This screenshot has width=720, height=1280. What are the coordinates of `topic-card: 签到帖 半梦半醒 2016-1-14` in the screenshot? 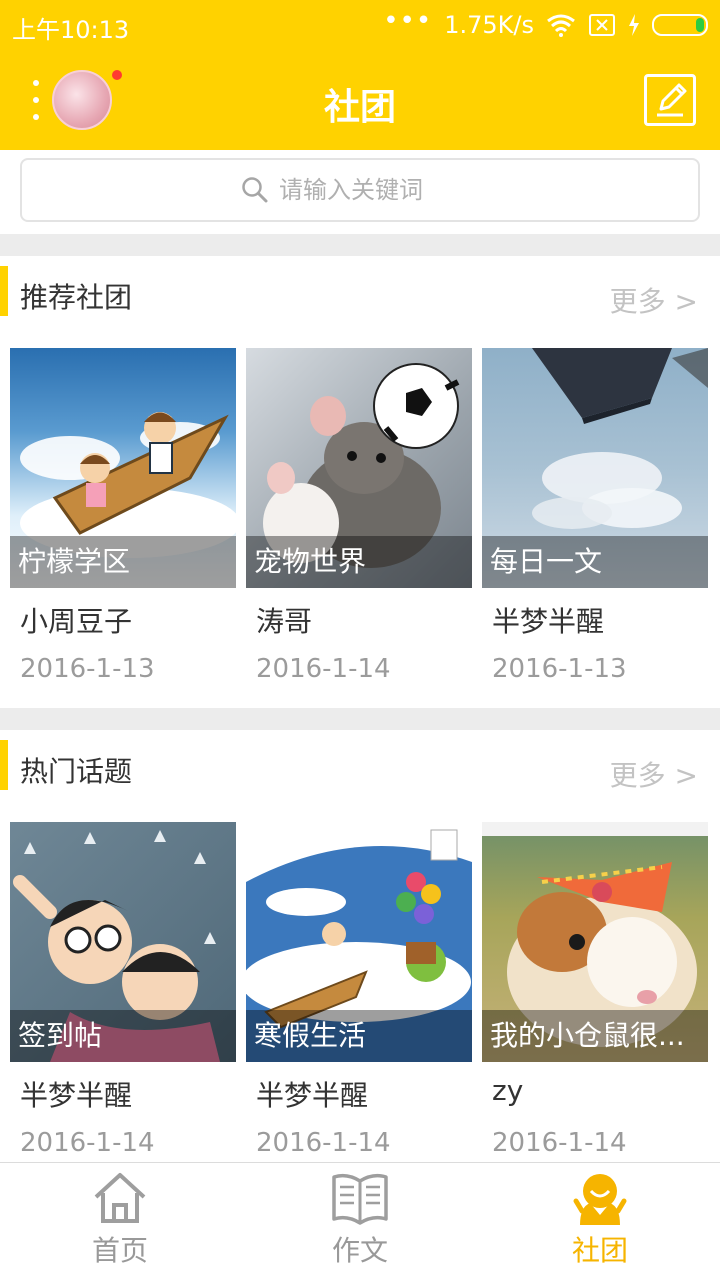 It's located at (123, 991).